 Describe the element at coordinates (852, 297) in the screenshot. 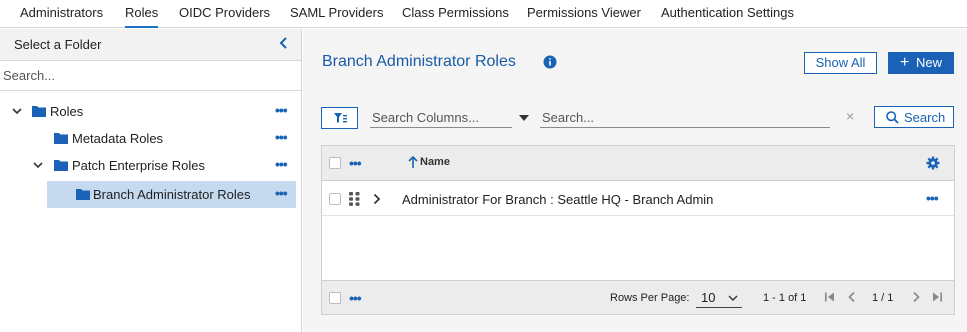

I see `prev-page-icon` at that location.